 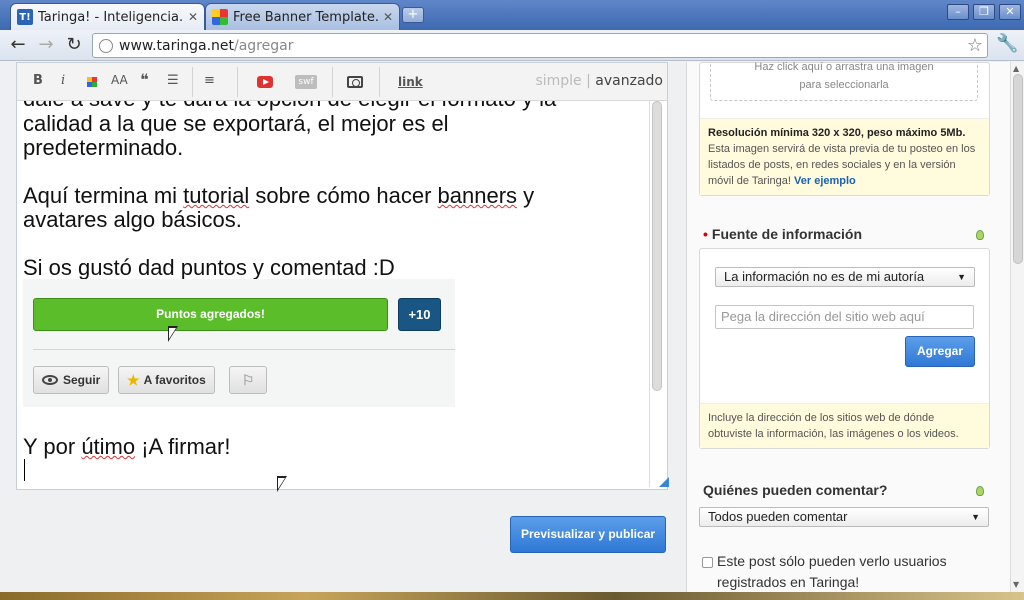 I want to click on forward-icon: →, so click(x=46, y=45).